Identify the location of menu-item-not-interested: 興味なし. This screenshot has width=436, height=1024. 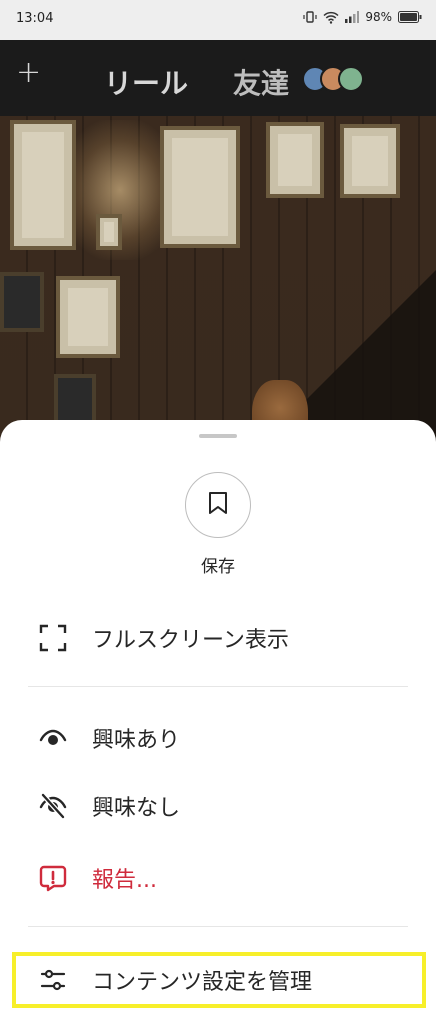
(218, 806).